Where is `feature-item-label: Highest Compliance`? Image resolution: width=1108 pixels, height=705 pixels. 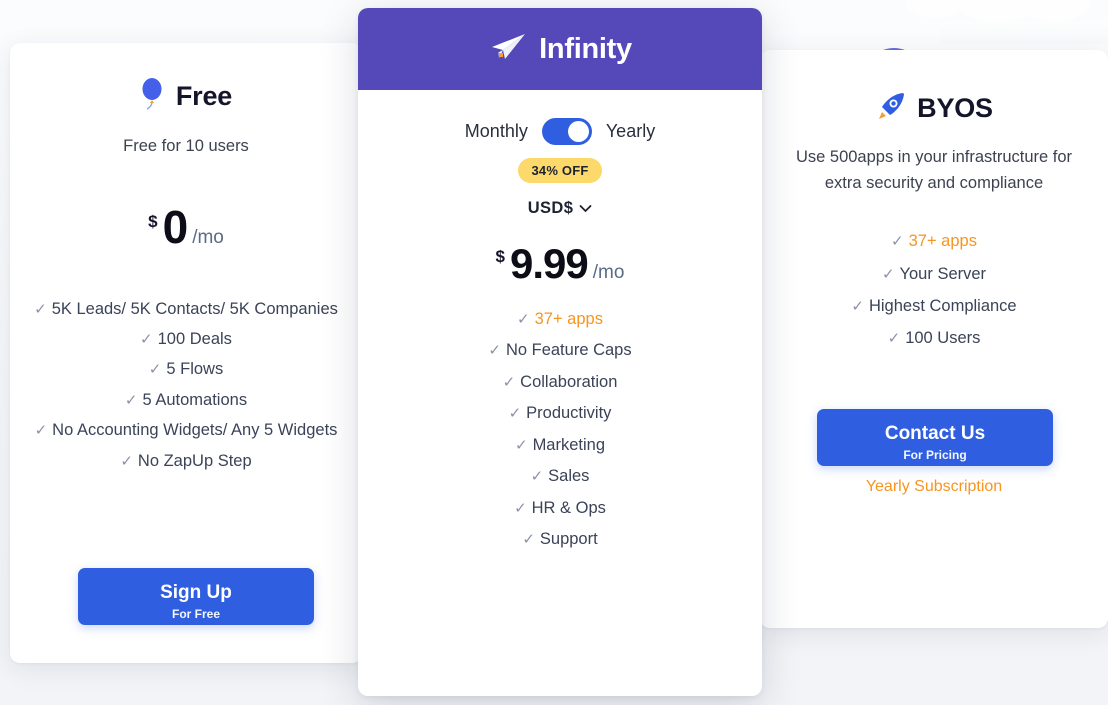
feature-item-label: Highest Compliance is located at coordinates (942, 305).